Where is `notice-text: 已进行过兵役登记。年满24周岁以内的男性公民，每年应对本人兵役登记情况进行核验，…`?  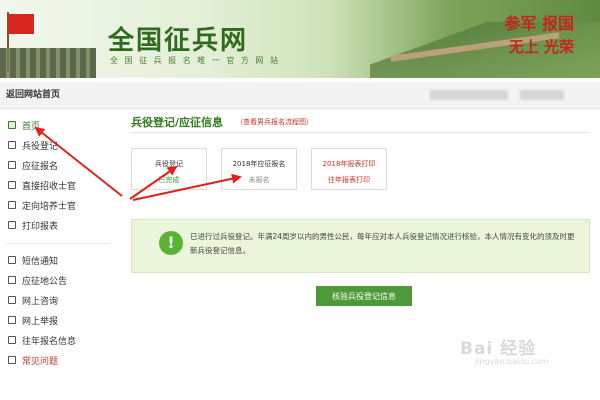
notice-text: 已进行过兵役登记。年满24周岁以内的男性公民，每年应对本人兵役登记情况进行核验，… is located at coordinates (382, 243).